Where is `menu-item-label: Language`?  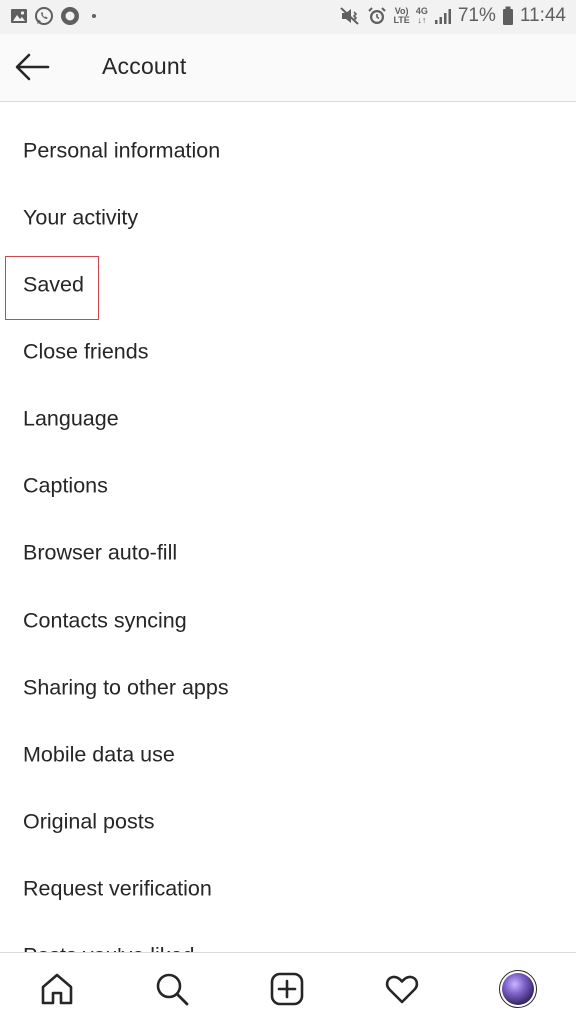
menu-item-label: Language is located at coordinates (71, 418).